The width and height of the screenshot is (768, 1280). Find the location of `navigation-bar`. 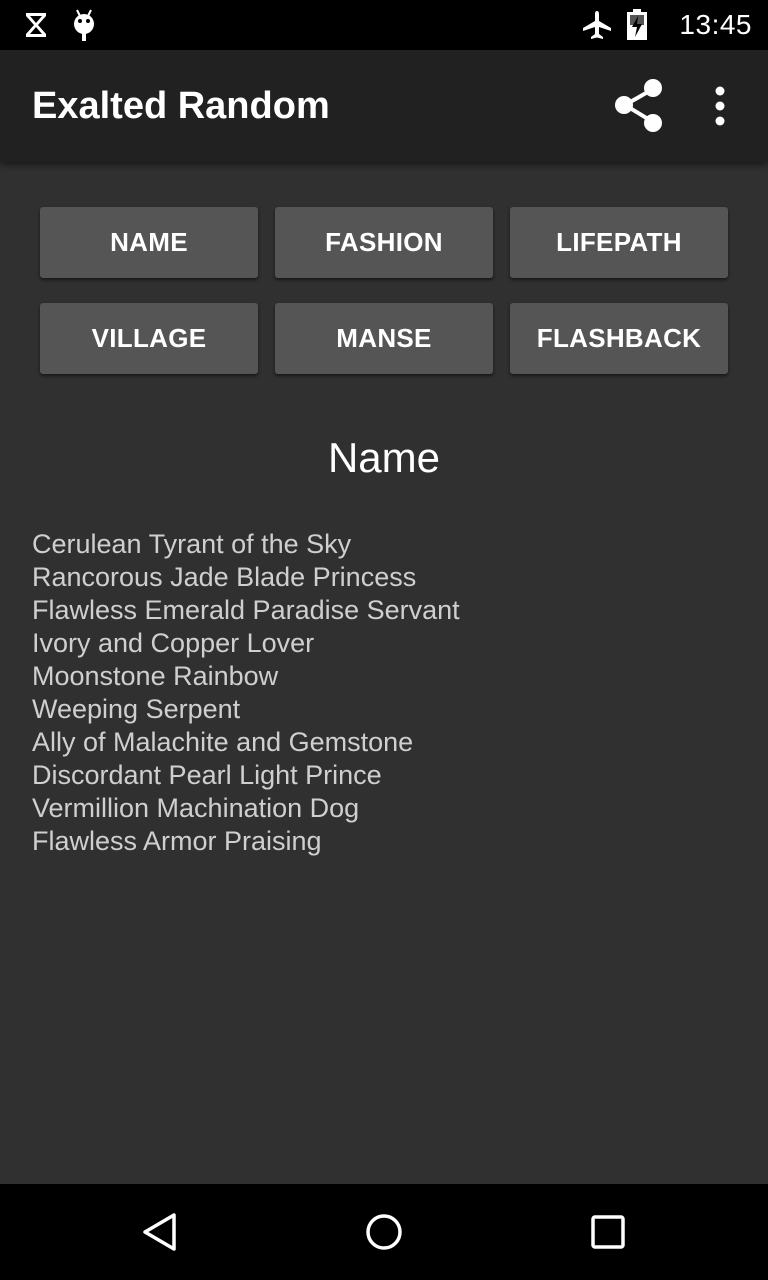

navigation-bar is located at coordinates (384, 1232).